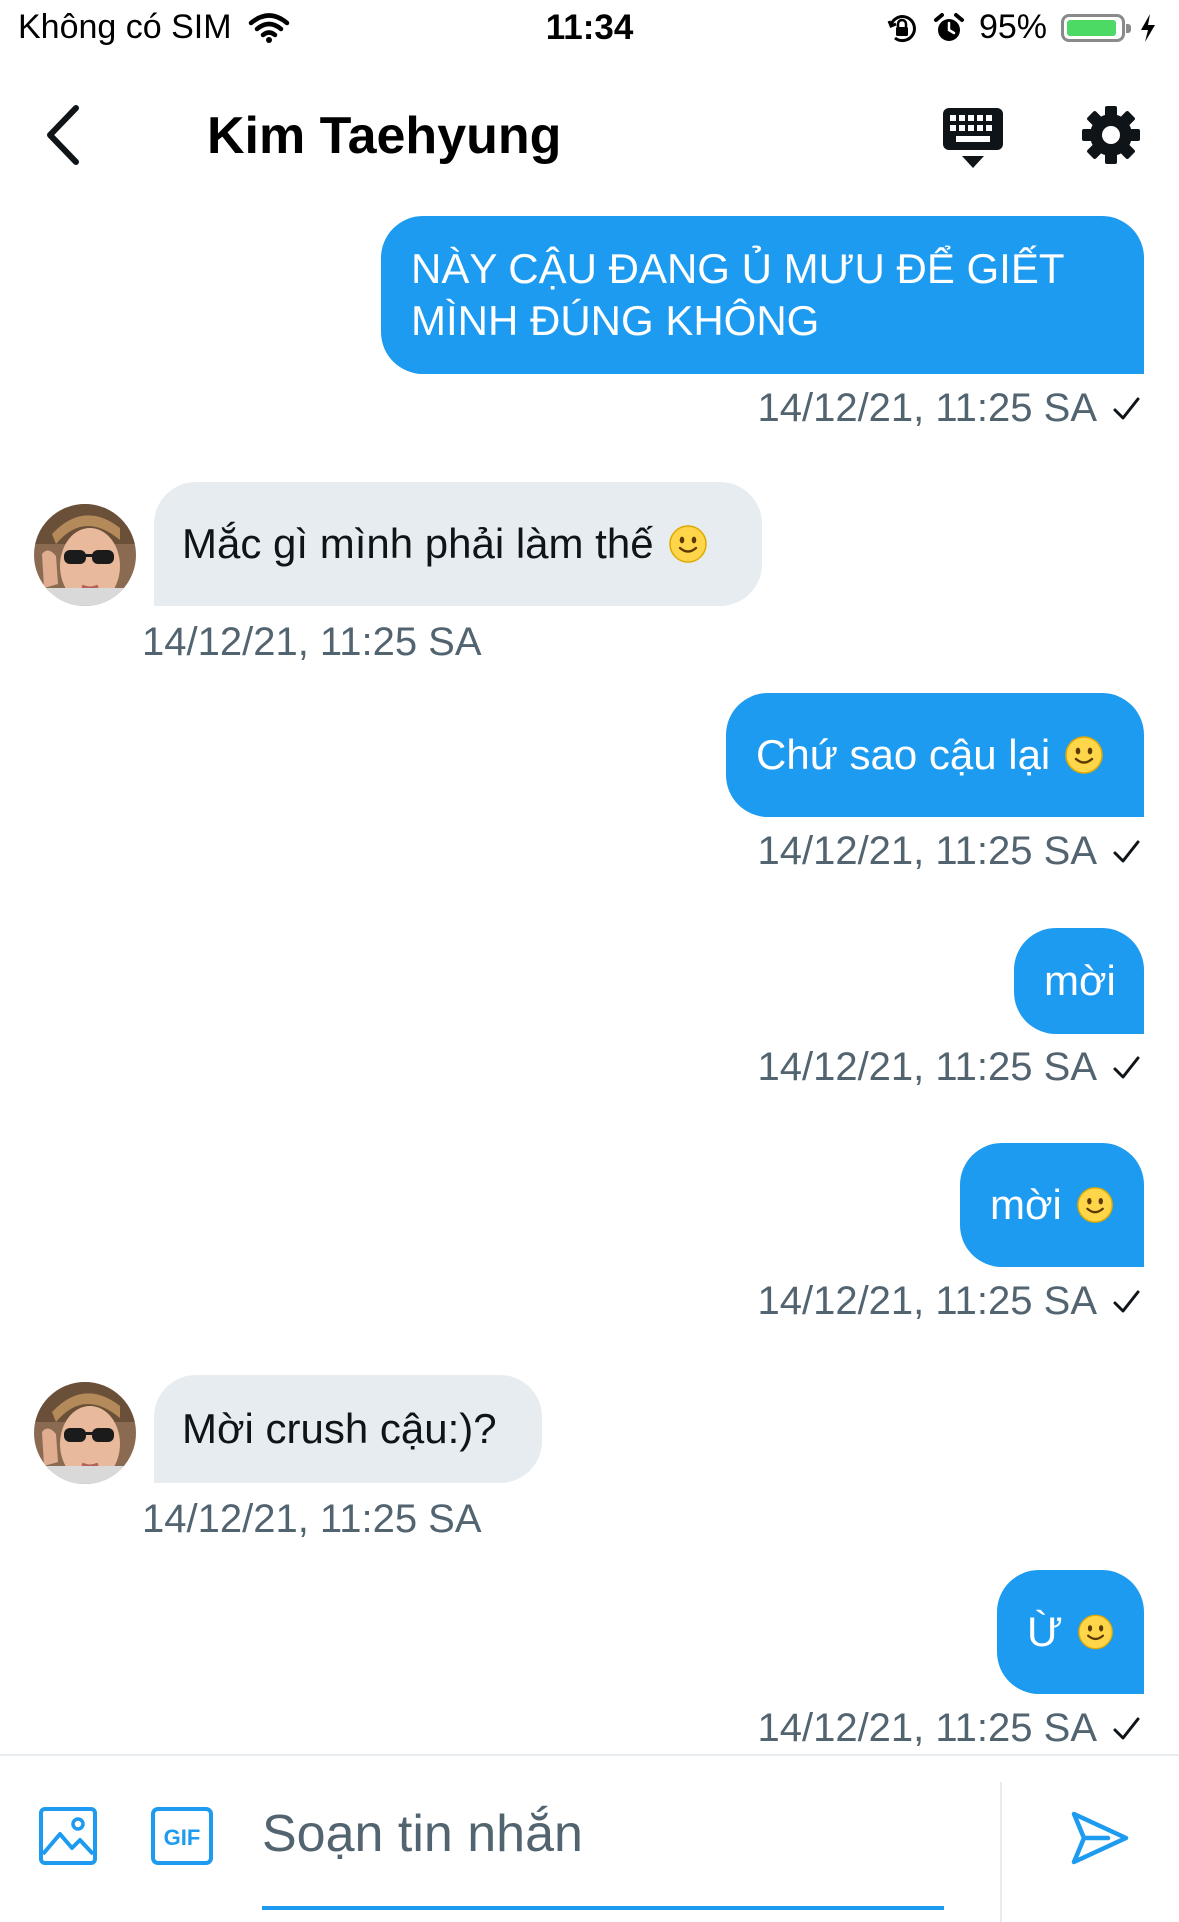  What do you see at coordinates (589, 31) in the screenshot?
I see `status-bar: Không có SIM 11:34 95%` at bounding box center [589, 31].